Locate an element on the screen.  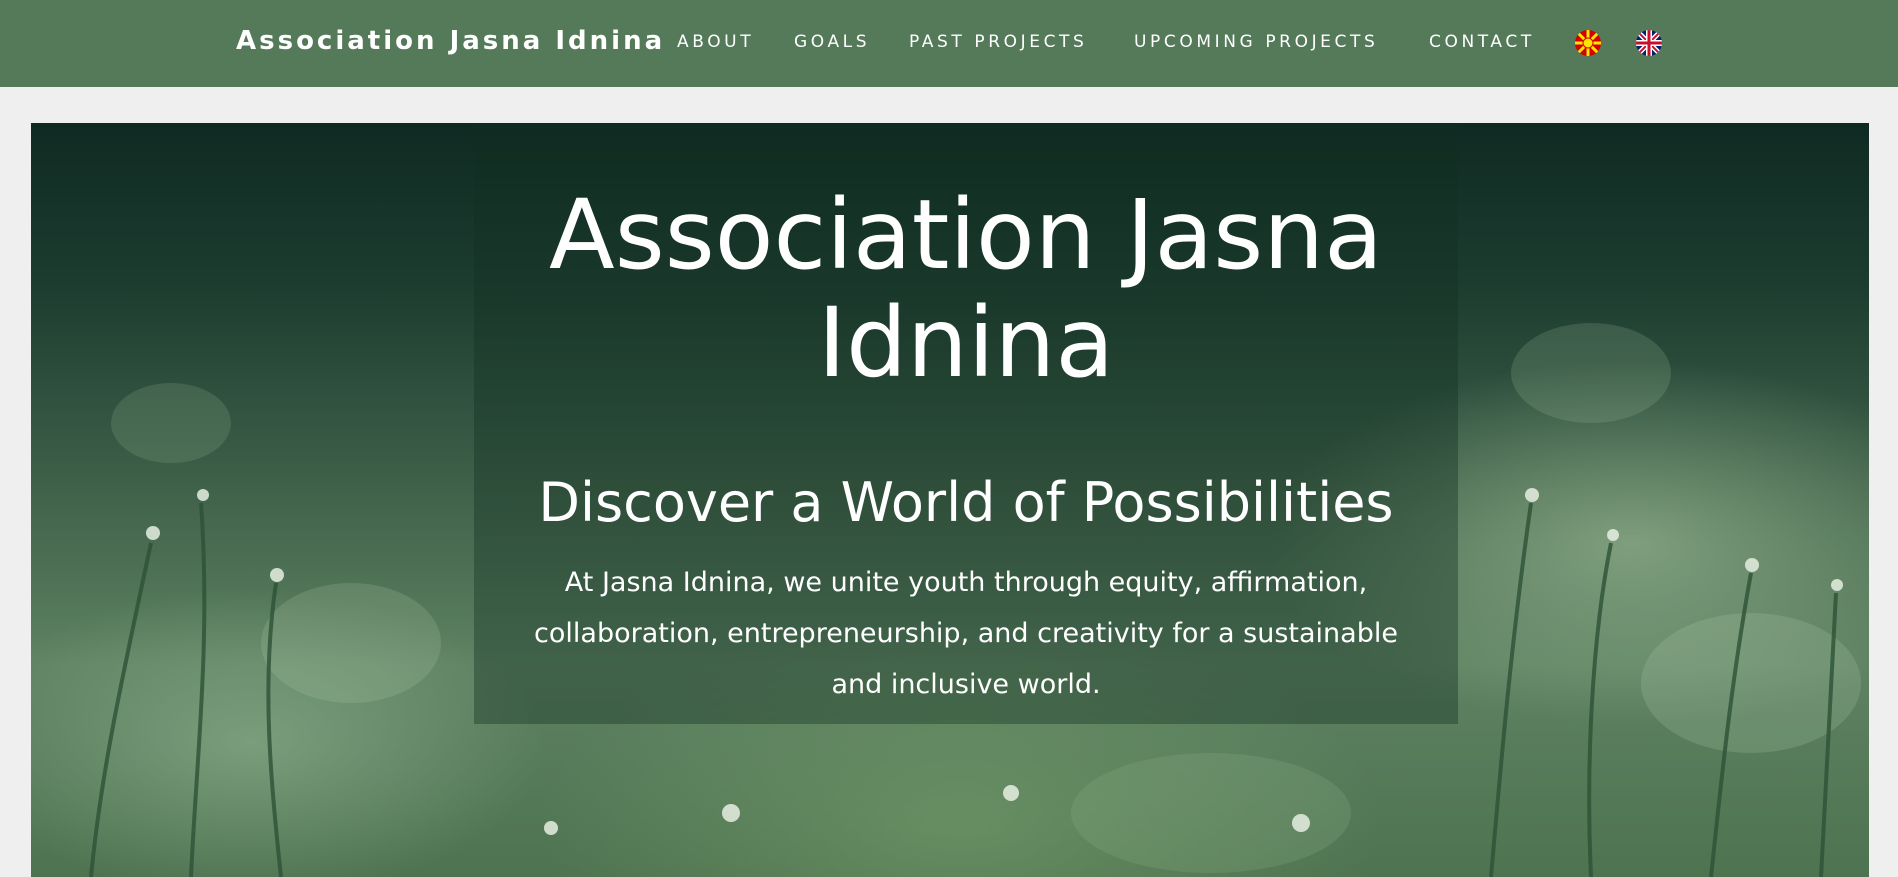
brand-link: Association Jasna Idnina is located at coordinates (450, 41).